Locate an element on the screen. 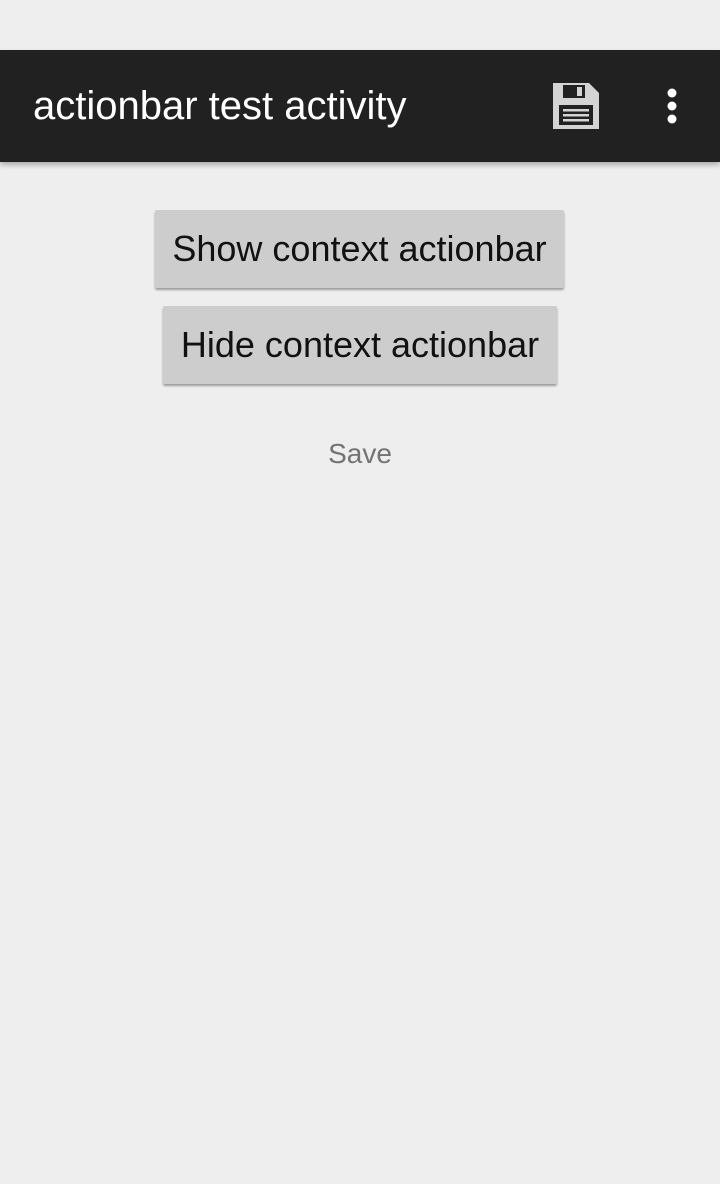 Image resolution: width=720 pixels, height=1184 pixels. save-action-button is located at coordinates (576, 106).